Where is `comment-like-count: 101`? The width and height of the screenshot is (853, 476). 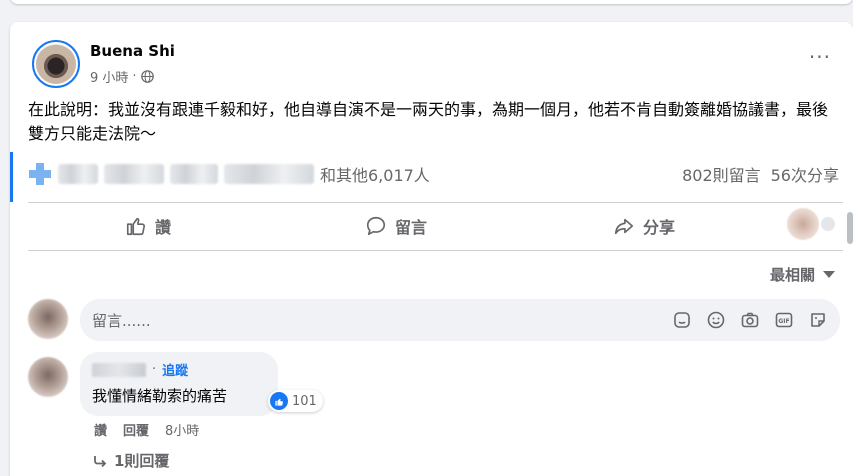 comment-like-count: 101 is located at coordinates (304, 401).